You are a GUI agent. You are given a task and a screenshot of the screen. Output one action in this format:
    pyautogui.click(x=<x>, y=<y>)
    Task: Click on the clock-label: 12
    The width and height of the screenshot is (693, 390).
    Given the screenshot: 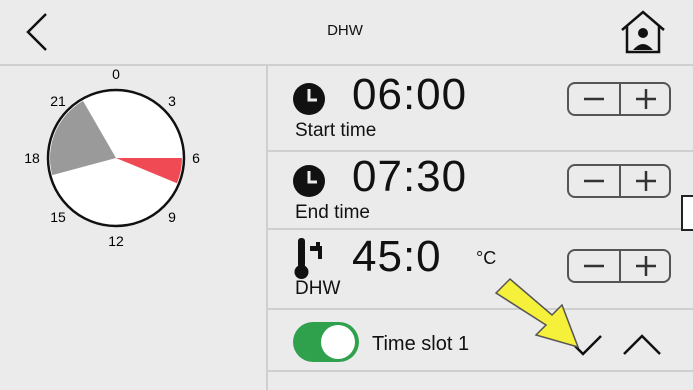 What is the action you would take?
    pyautogui.click(x=116, y=241)
    